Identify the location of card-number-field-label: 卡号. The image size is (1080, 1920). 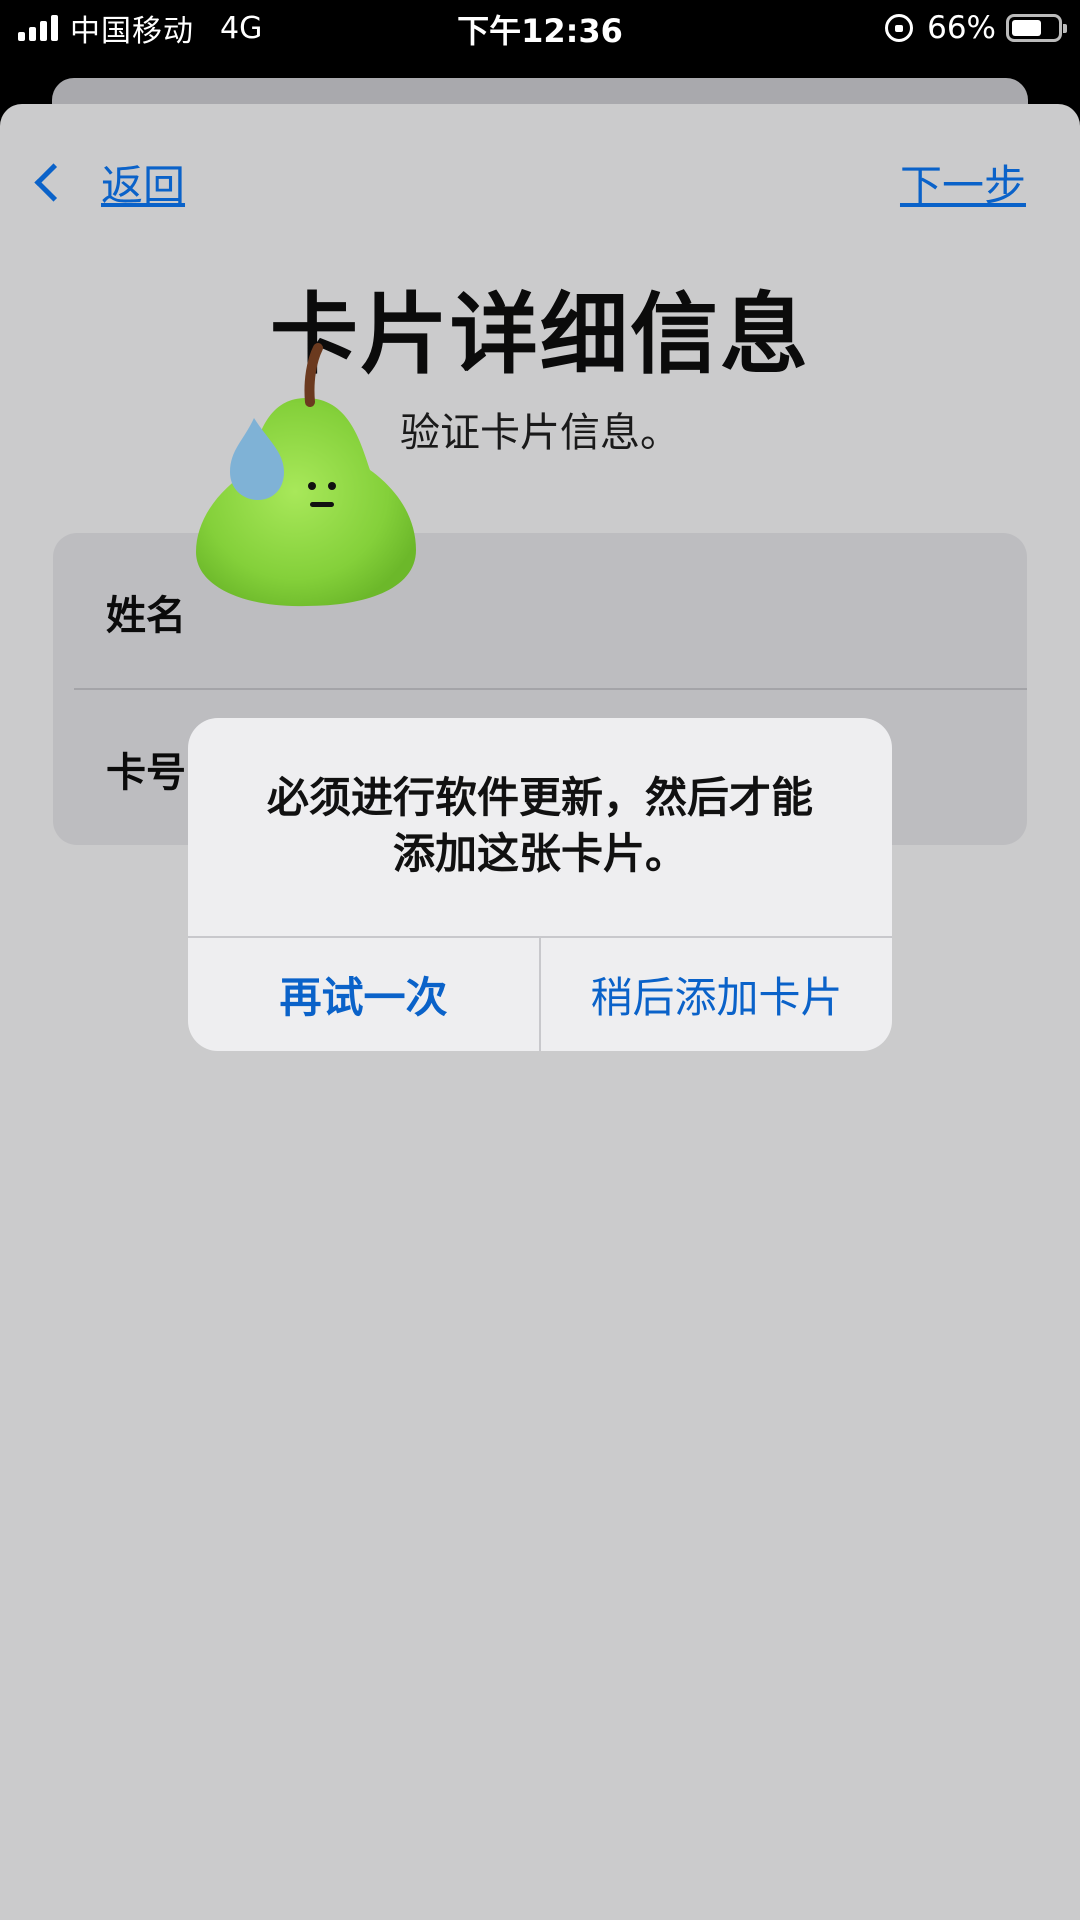
(146, 773).